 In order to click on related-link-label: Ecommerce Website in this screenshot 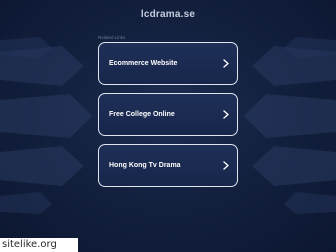, I will do `click(143, 63)`.